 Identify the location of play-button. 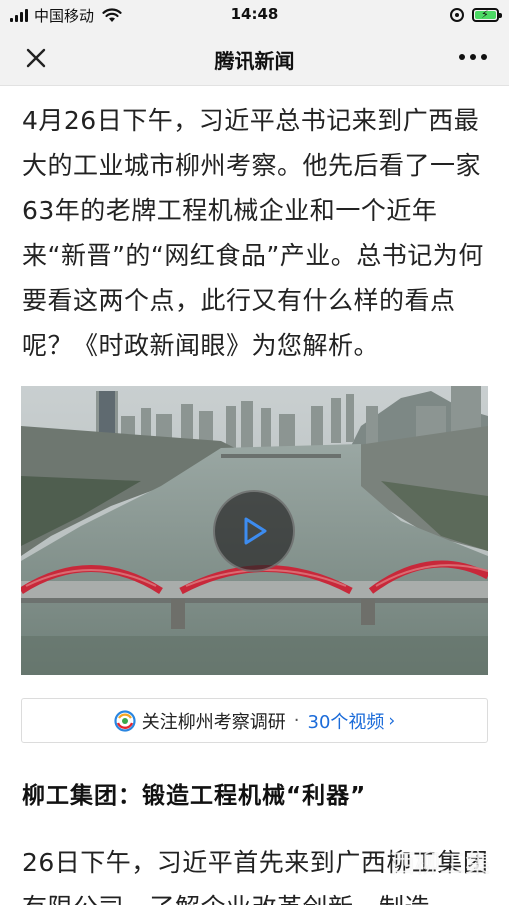
(254, 531).